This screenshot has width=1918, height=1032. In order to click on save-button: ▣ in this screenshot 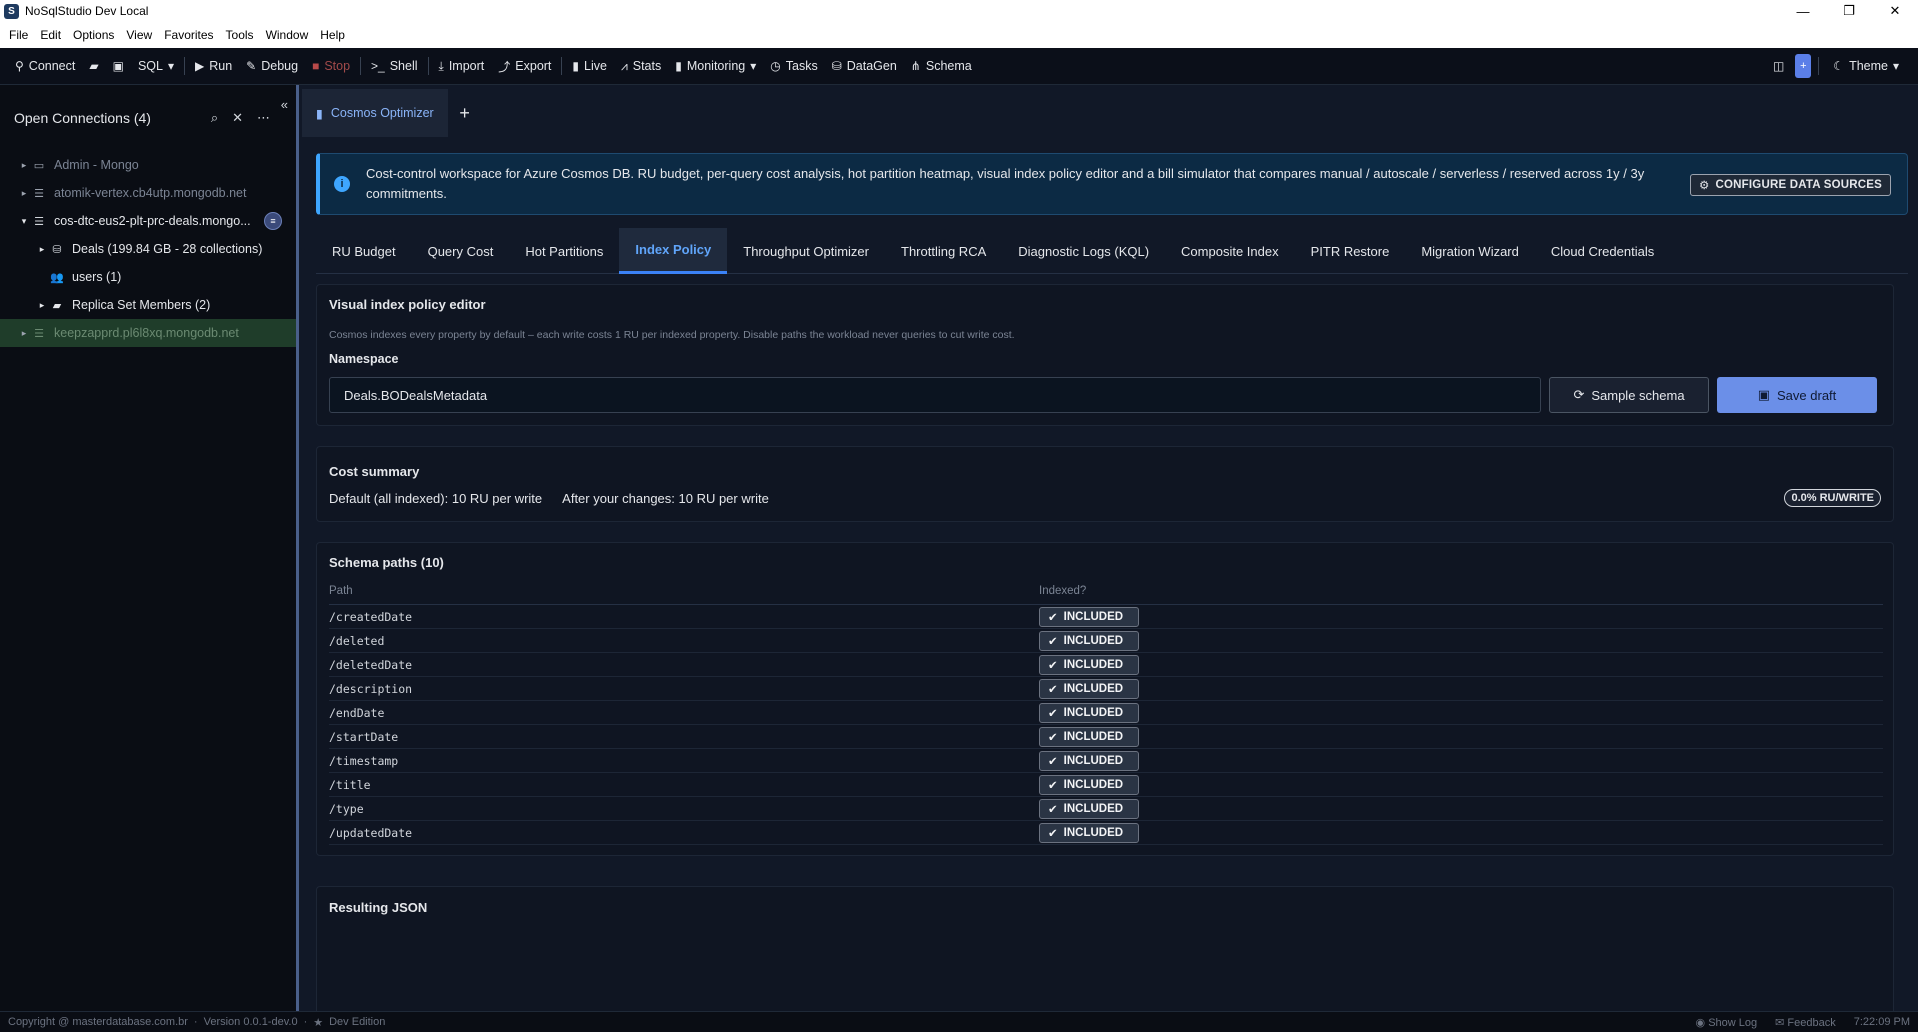, I will do `click(118, 66)`.